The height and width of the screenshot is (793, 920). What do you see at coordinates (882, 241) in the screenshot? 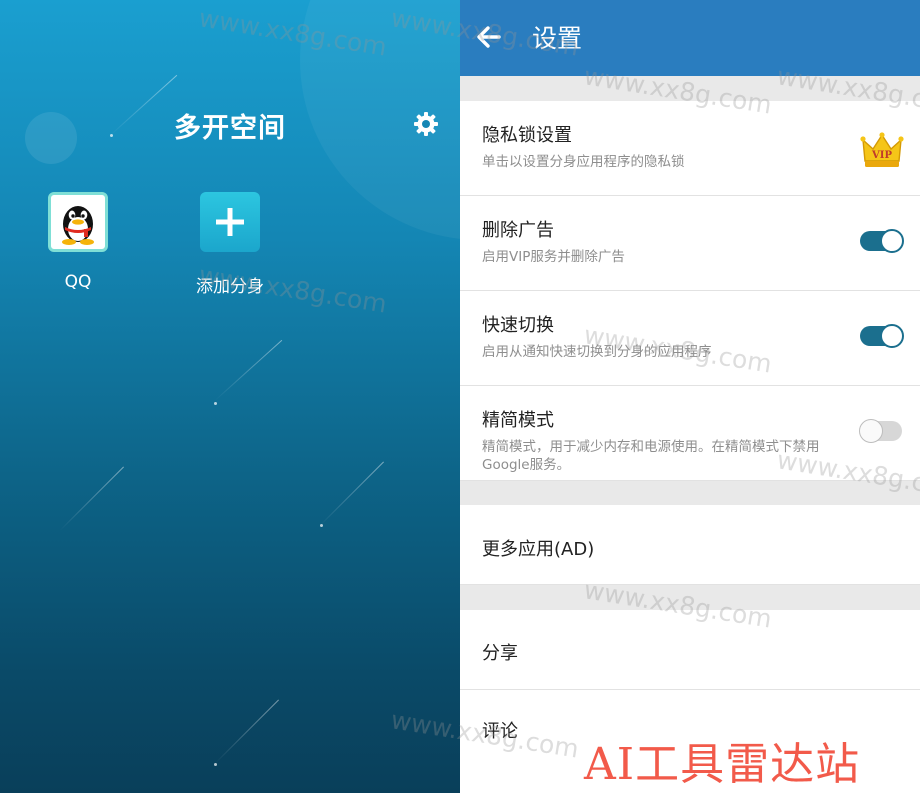
I see `remove-ads-toggle` at bounding box center [882, 241].